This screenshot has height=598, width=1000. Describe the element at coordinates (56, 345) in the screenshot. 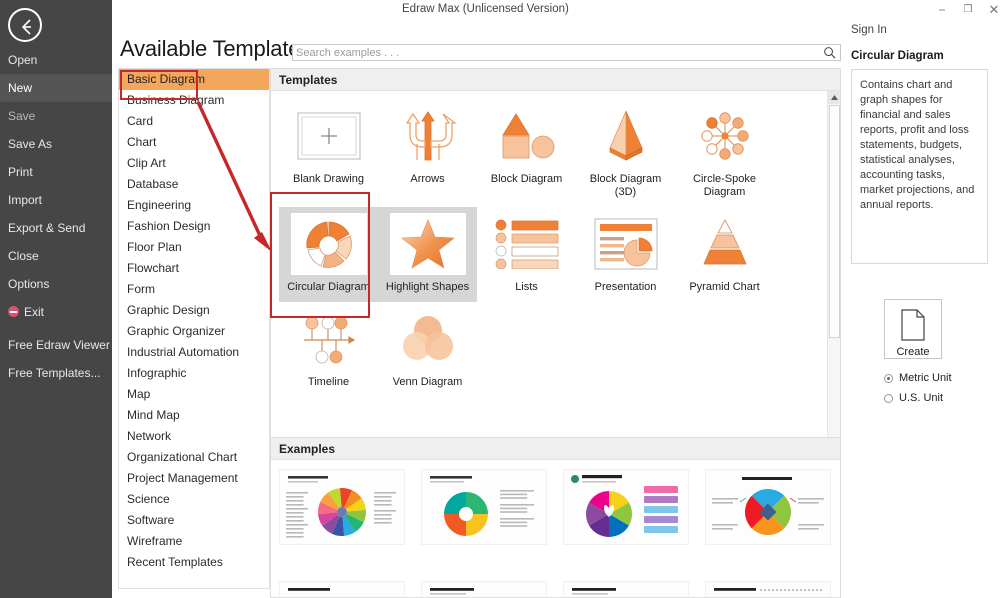

I see `menu-item-free-edraw-viewer: Free Edraw Viewer` at that location.